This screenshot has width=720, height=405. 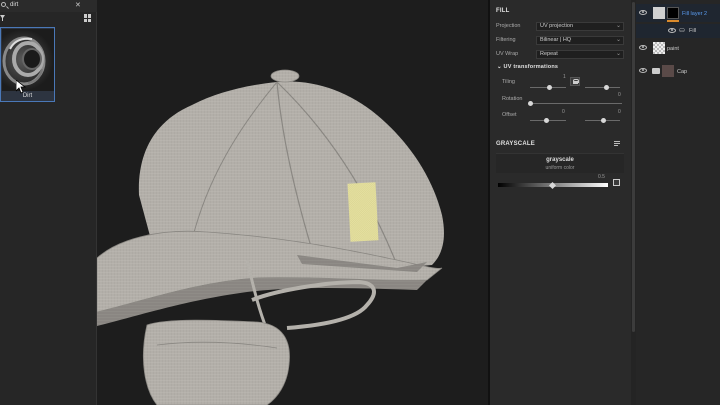 What do you see at coordinates (673, 49) in the screenshot?
I see `layer-name: paint` at bounding box center [673, 49].